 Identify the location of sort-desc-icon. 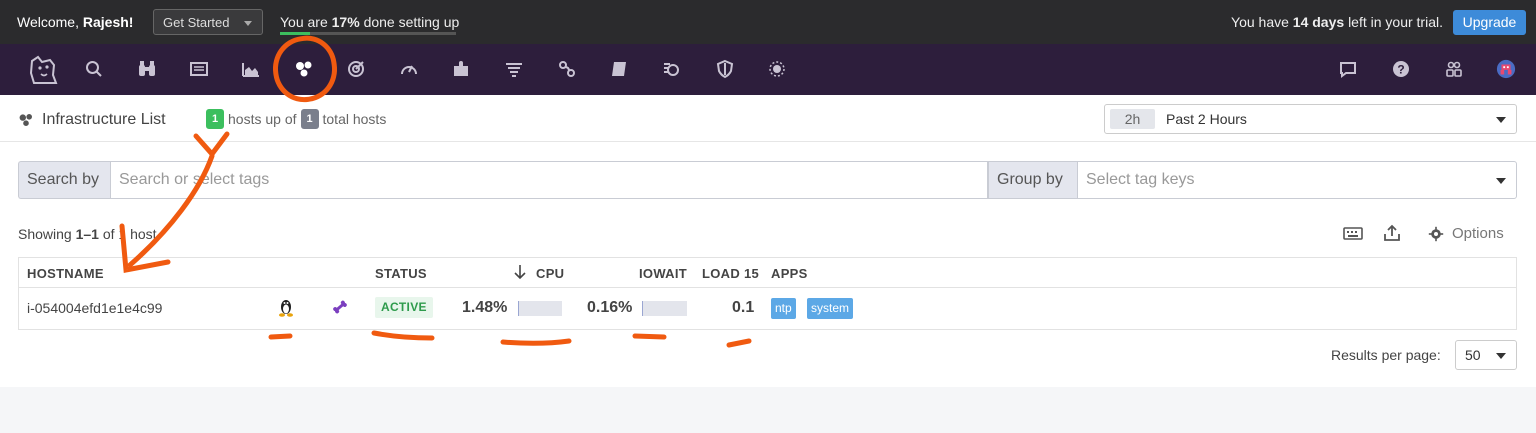
(520, 273).